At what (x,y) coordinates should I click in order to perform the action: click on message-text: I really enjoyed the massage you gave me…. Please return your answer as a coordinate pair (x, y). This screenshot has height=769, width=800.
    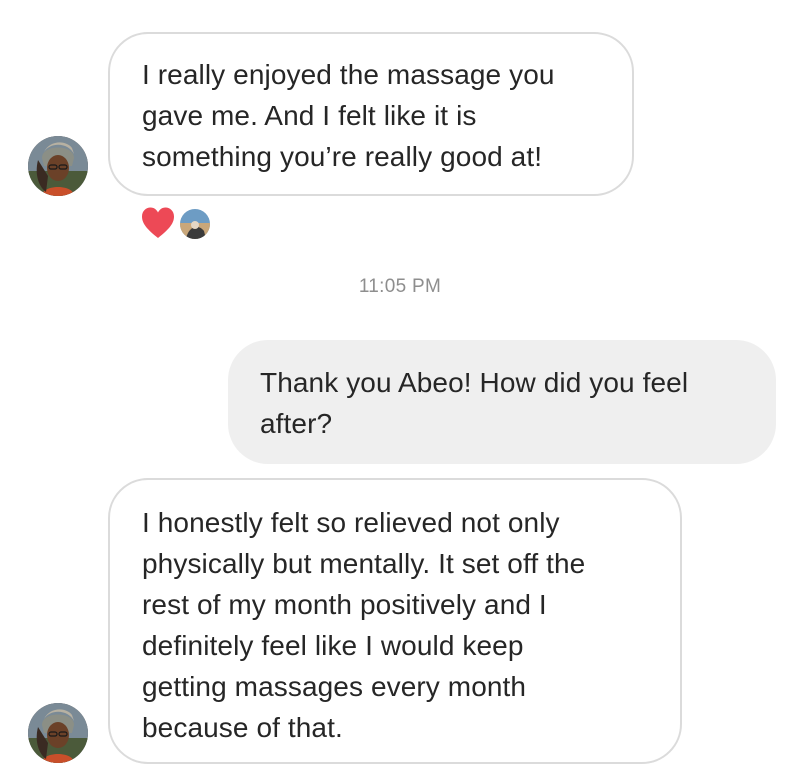
    Looking at the image, I should click on (348, 115).